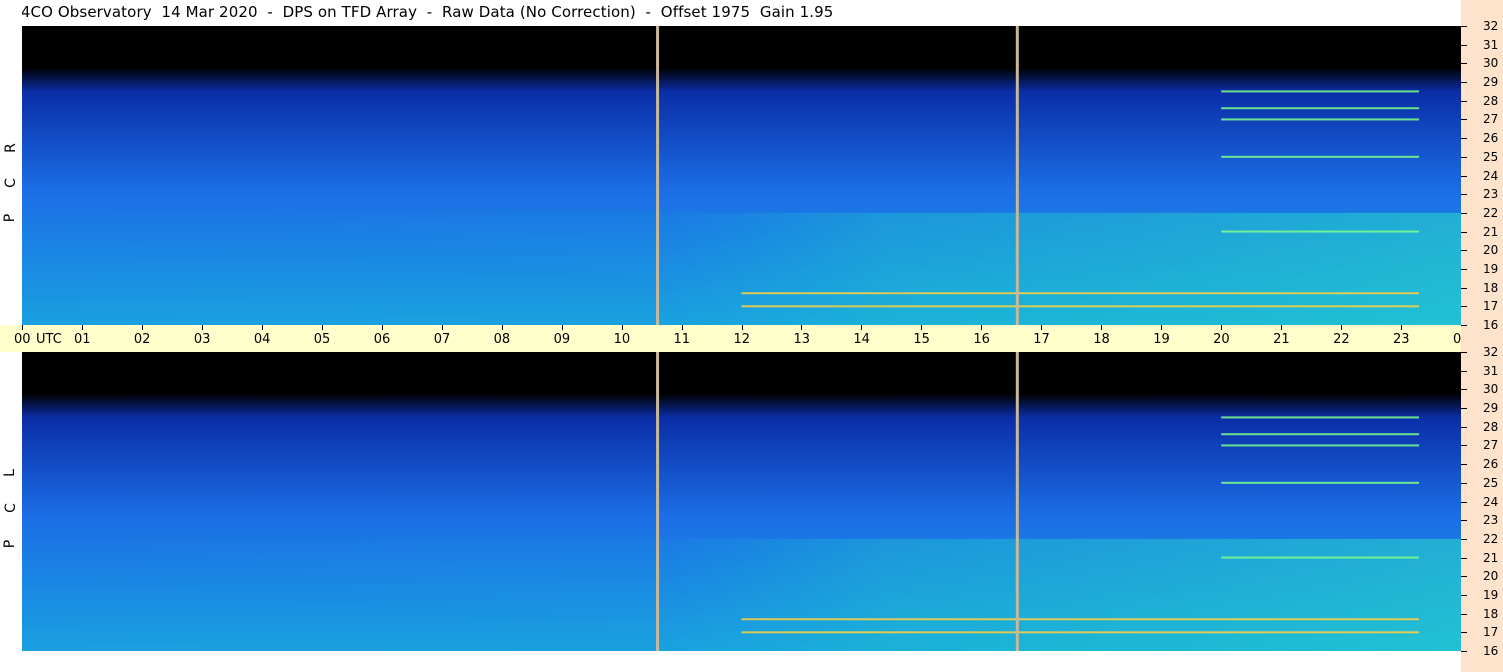 This screenshot has width=1503, height=672. What do you see at coordinates (1491, 520) in the screenshot?
I see `freq-tick-label: 23` at bounding box center [1491, 520].